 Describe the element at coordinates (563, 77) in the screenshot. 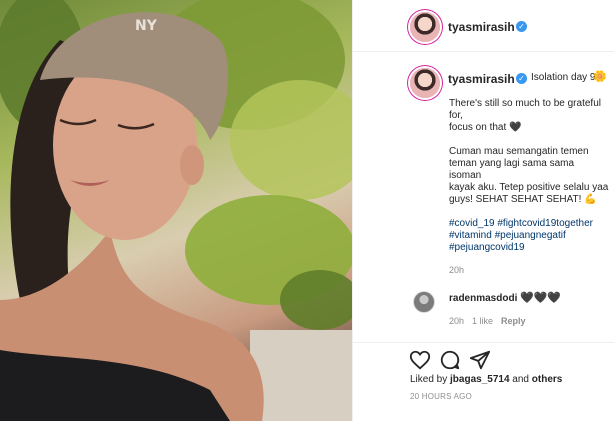

I see `caption-lead: Isolation day 9` at that location.